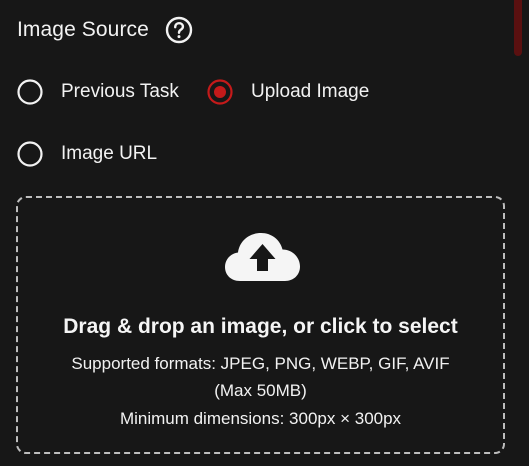 The image size is (529, 466). What do you see at coordinates (260, 418) in the screenshot?
I see `minimum-dimensions-text: Minimum dimensions: 300px × 300px` at bounding box center [260, 418].